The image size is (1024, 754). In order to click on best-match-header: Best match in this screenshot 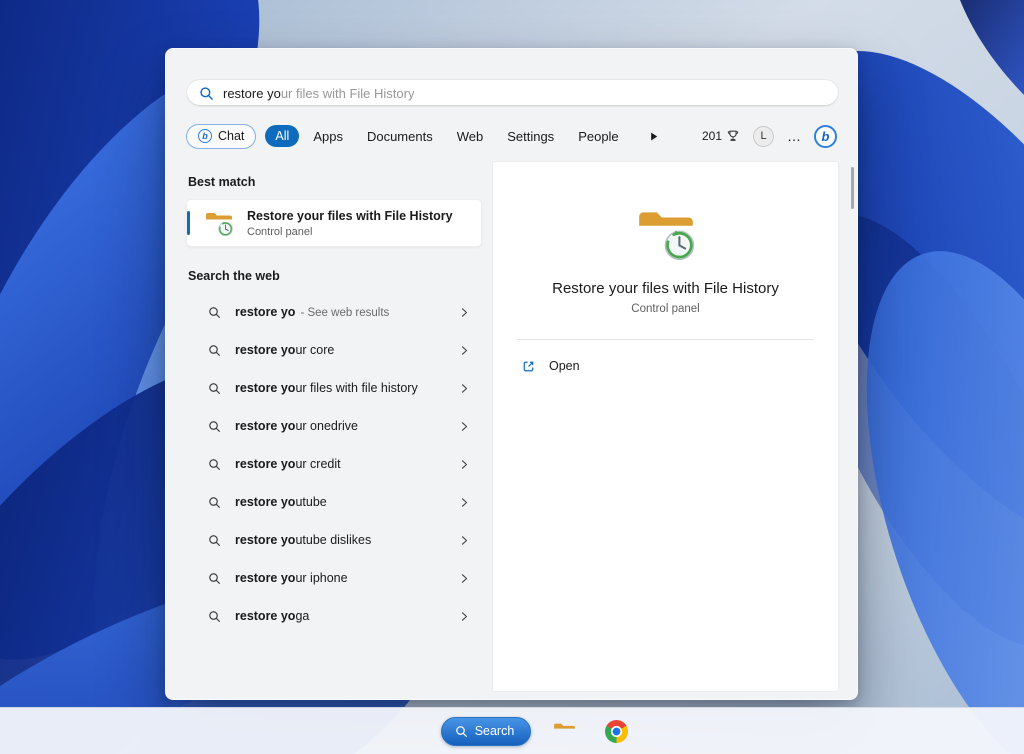, I will do `click(222, 182)`.